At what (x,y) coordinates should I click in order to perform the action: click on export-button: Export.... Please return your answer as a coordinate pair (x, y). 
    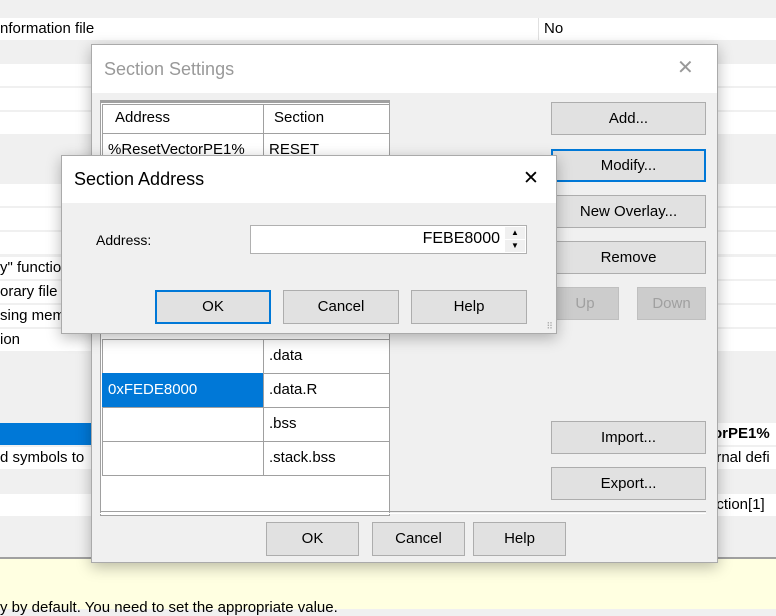
    Looking at the image, I should click on (628, 483).